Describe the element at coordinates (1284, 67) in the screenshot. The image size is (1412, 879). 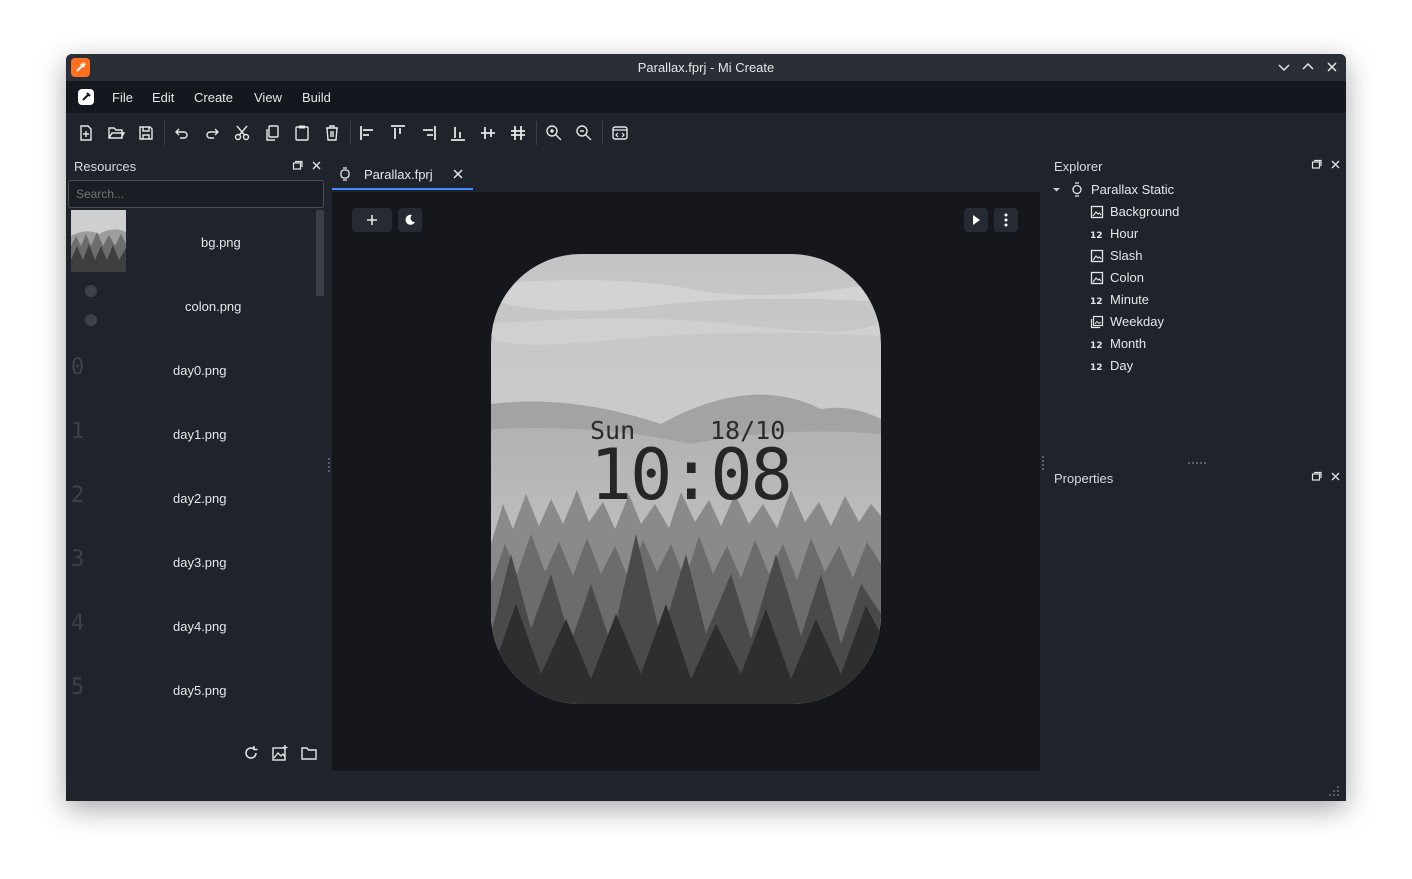
I see `minimize-icon` at that location.